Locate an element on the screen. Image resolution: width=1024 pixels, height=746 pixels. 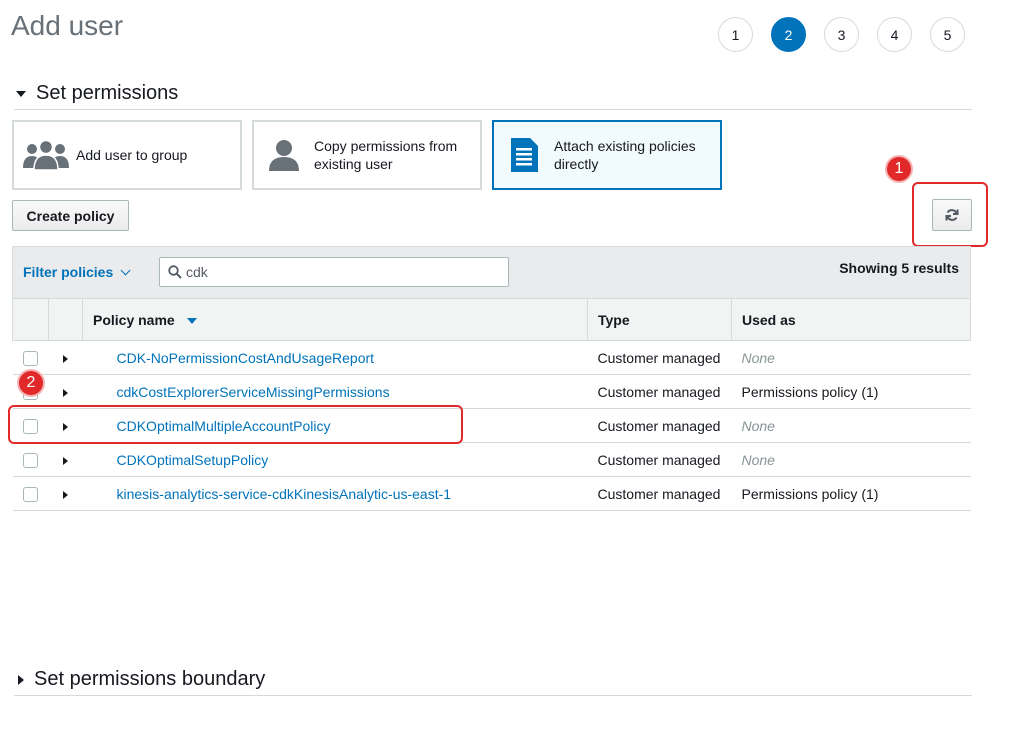
user-group-icon is located at coordinates (46, 155).